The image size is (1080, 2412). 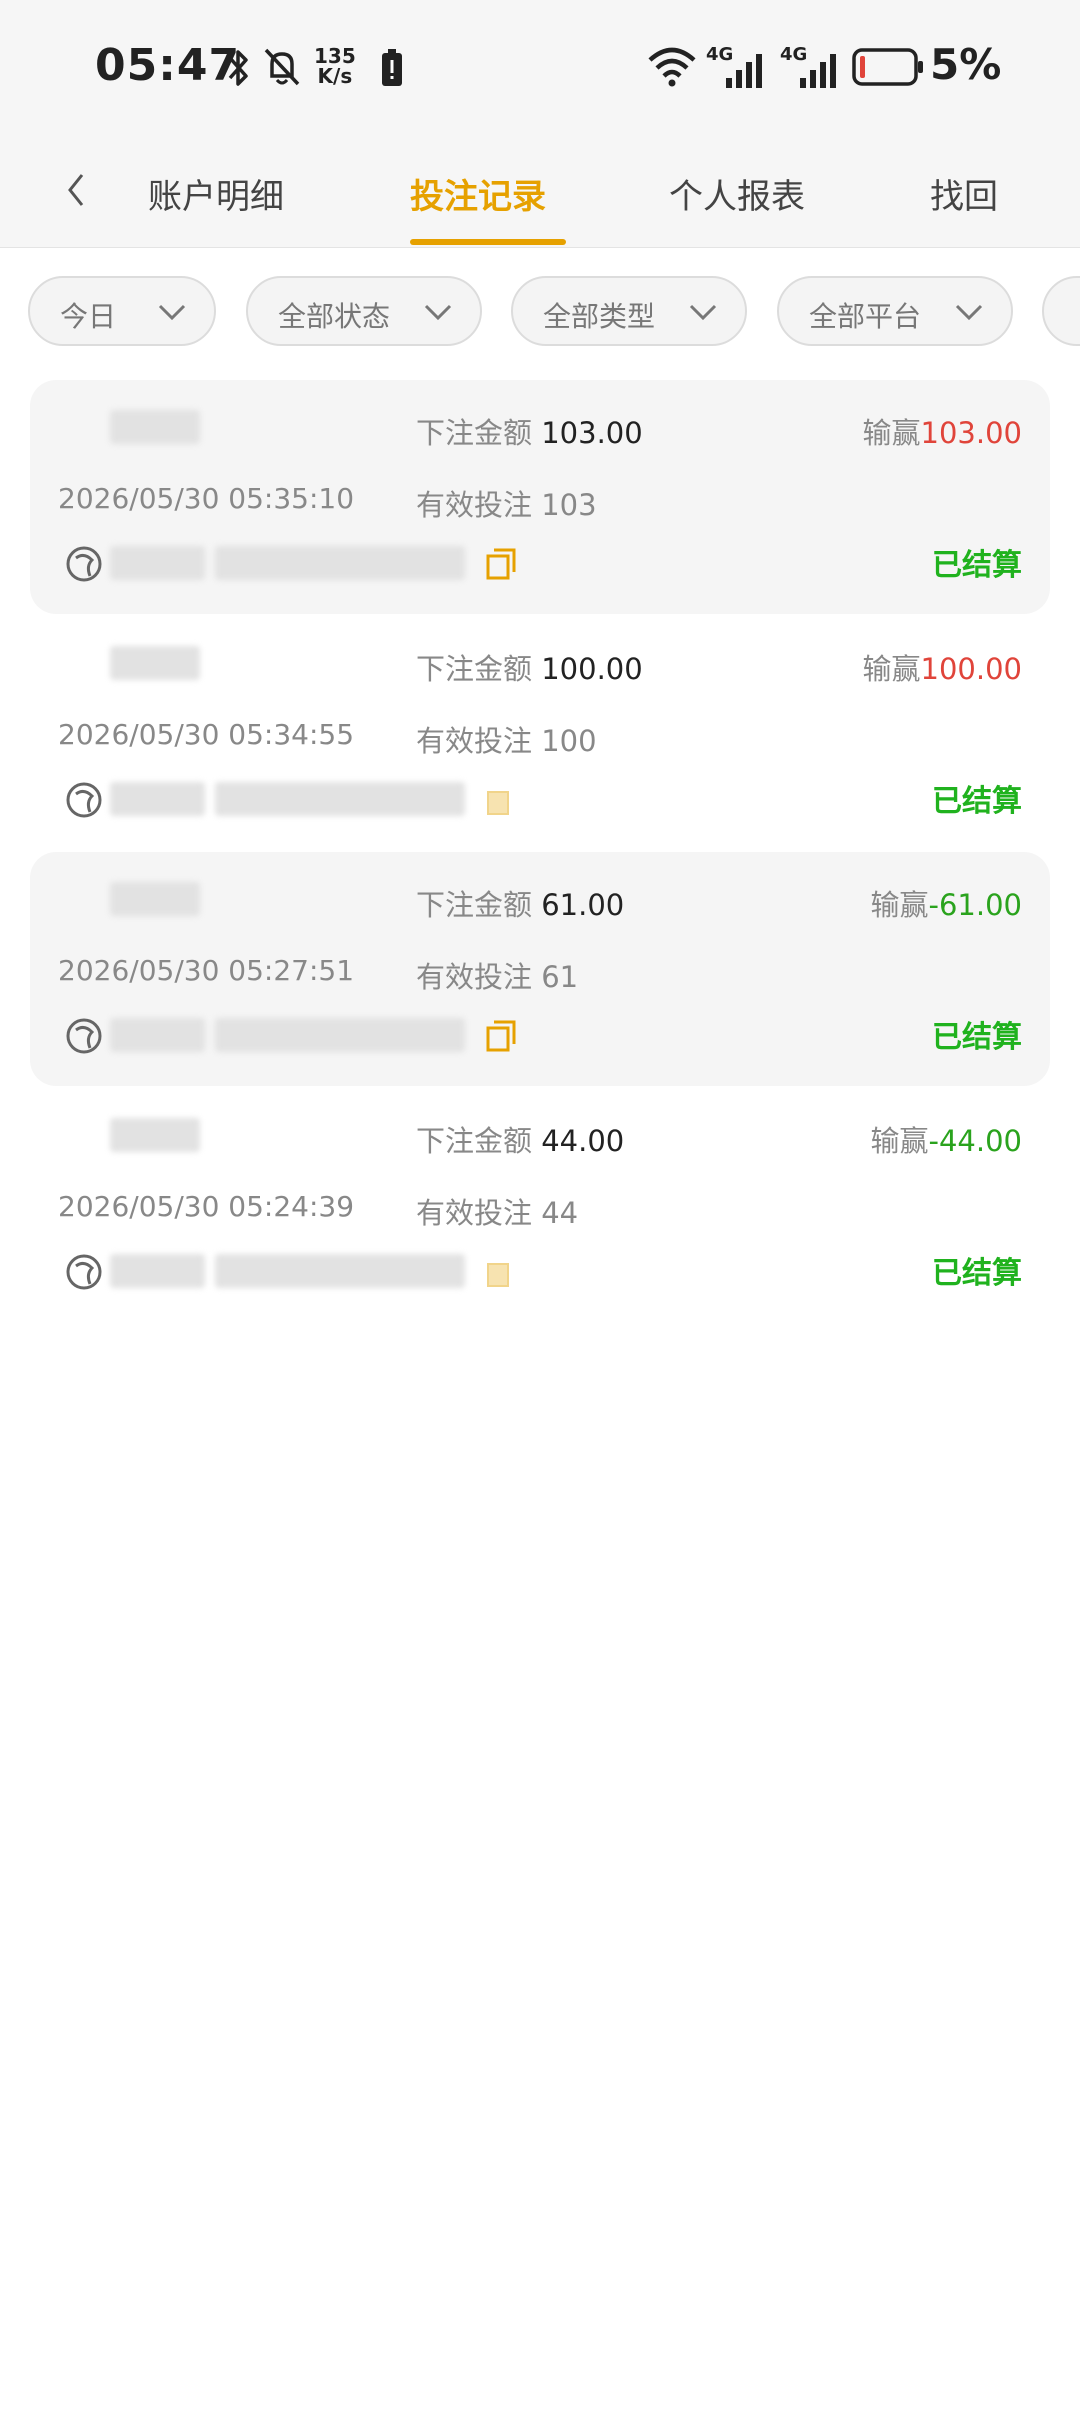 What do you see at coordinates (76, 190) in the screenshot?
I see `back-arrow-icon` at bounding box center [76, 190].